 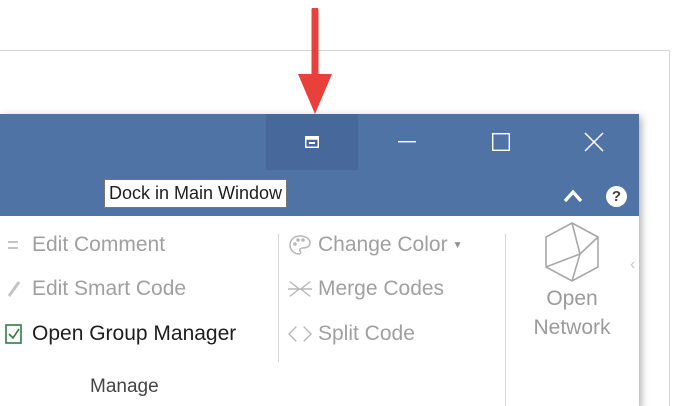 I want to click on tooltip: Dock in Main Window, so click(x=196, y=193).